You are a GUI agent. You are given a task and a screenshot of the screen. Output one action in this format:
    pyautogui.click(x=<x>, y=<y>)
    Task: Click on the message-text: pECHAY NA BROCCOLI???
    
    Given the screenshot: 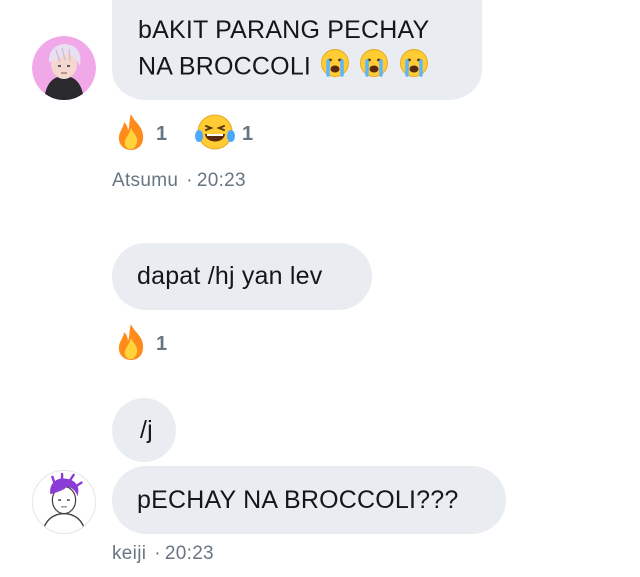 What is the action you would take?
    pyautogui.click(x=298, y=500)
    